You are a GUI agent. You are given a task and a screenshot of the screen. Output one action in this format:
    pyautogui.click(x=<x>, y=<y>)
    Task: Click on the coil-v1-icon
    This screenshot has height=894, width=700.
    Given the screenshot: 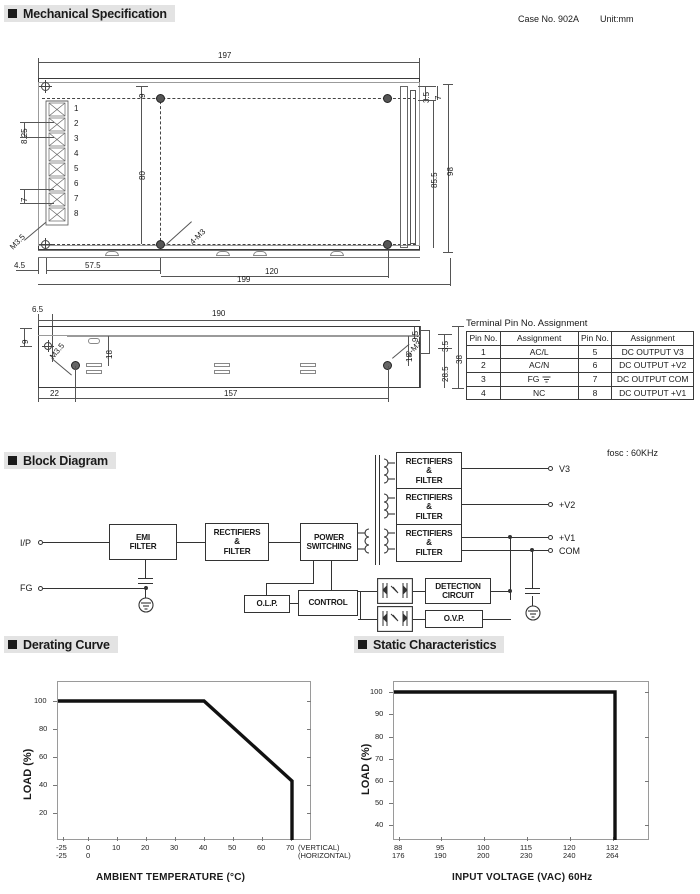 What is the action you would take?
    pyautogui.click(x=389, y=541)
    